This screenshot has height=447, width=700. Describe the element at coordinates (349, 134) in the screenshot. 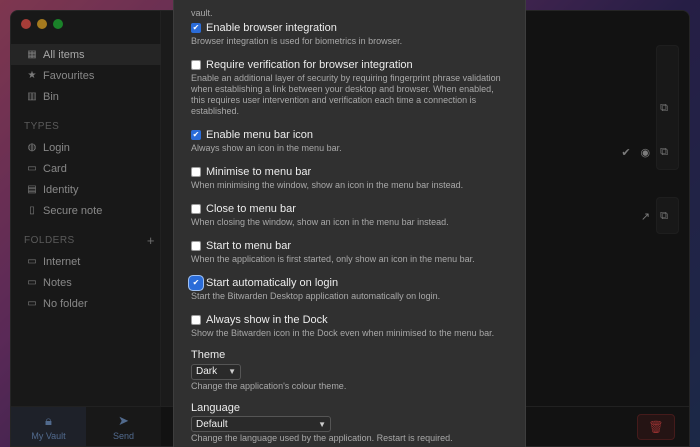

I see `setting-option-label-row: ✔ Enable menu bar icon` at that location.